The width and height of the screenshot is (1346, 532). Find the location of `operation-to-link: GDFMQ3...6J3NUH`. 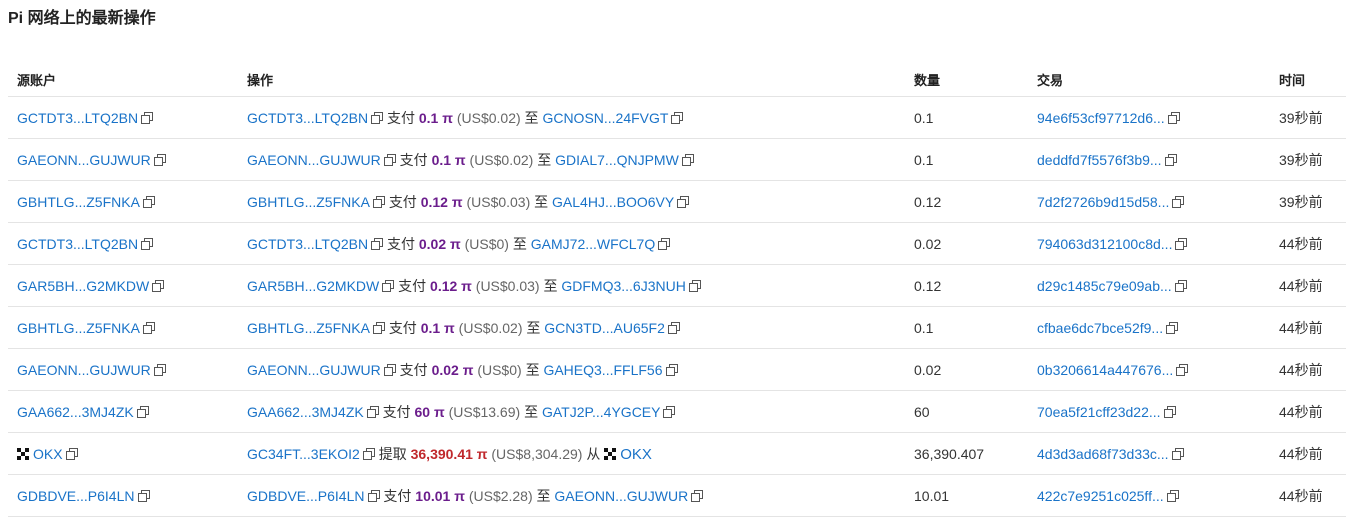

operation-to-link: GDFMQ3...6J3NUH is located at coordinates (623, 286).